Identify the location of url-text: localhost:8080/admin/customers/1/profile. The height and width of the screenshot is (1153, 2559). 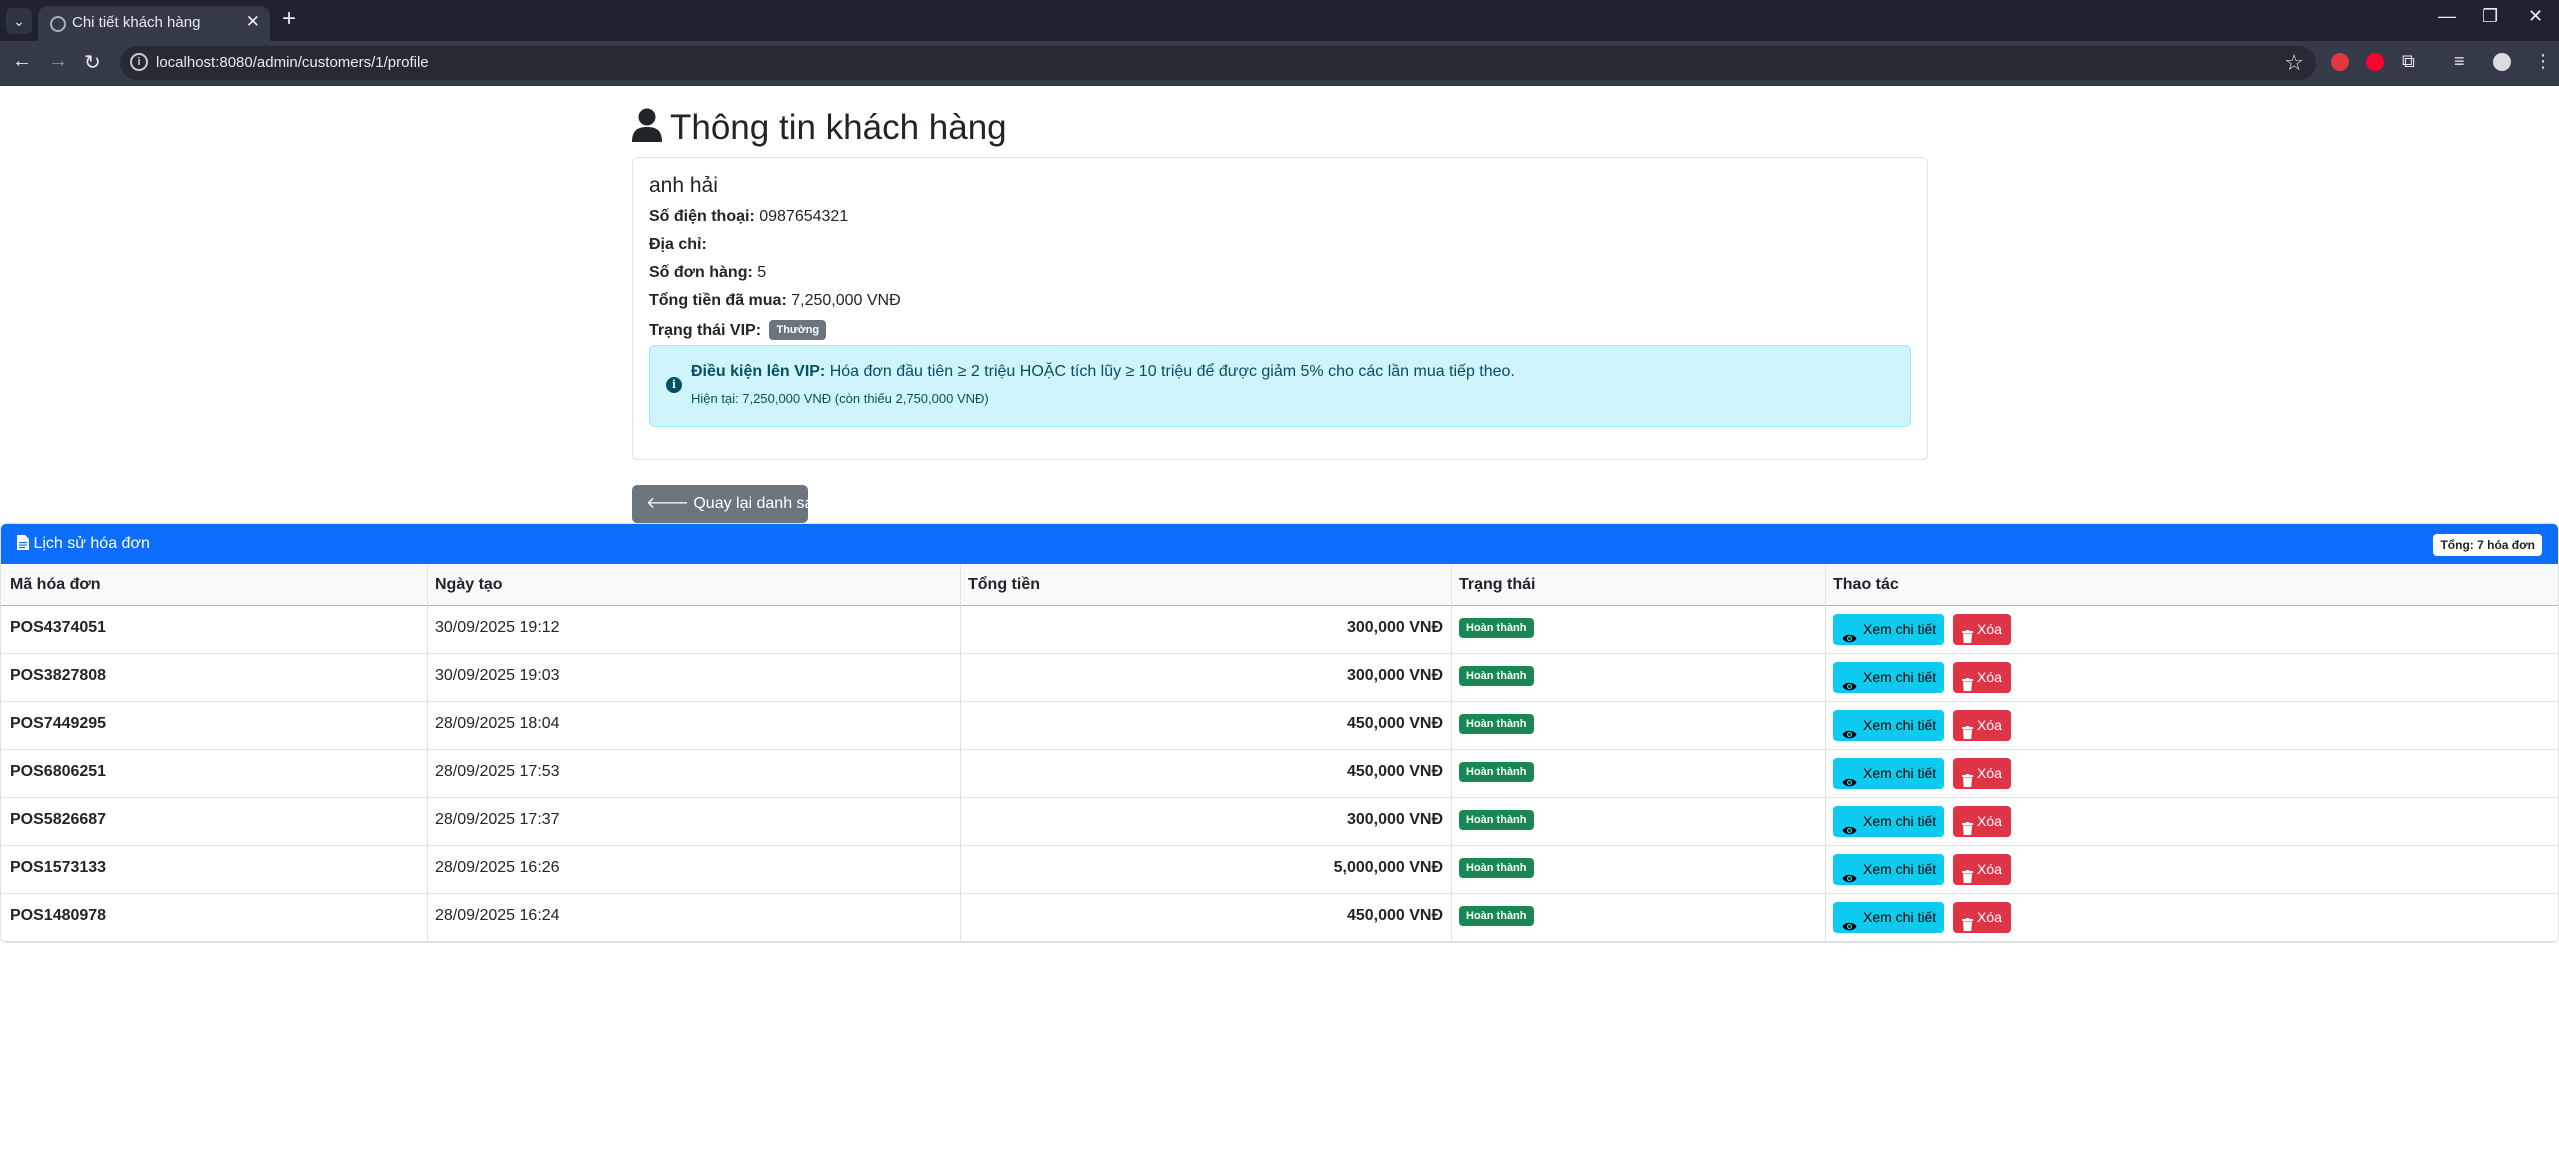
(292, 62).